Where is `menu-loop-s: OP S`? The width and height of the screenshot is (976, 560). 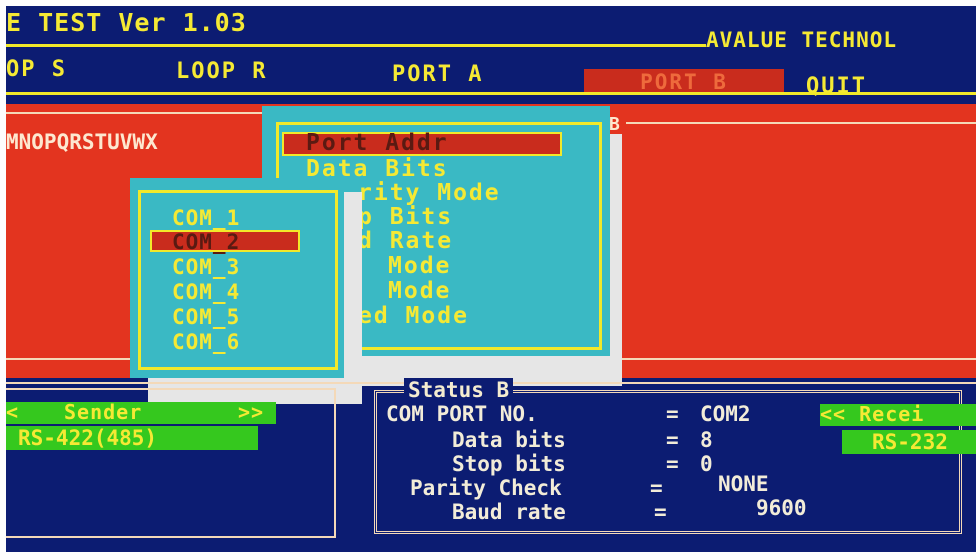
menu-loop-s: OP S is located at coordinates (36, 69).